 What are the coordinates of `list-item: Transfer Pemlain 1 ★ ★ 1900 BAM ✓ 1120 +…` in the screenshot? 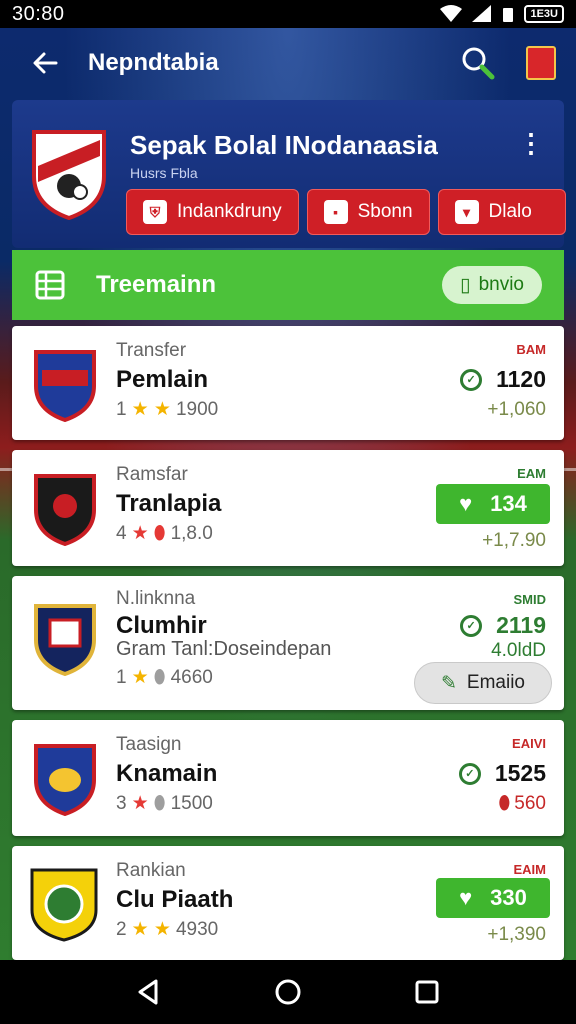 It's located at (288, 383).